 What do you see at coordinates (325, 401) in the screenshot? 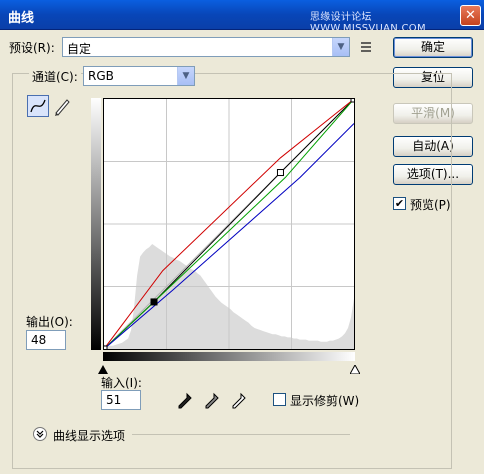
I see `show-clipping-label: 显示修剪(W)` at bounding box center [325, 401].